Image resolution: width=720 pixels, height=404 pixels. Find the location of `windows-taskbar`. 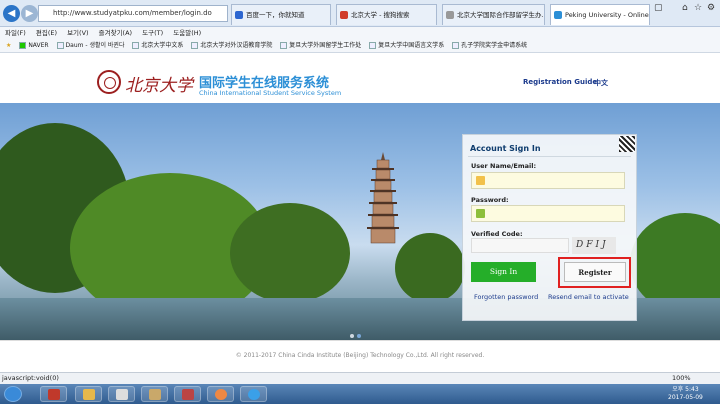

windows-taskbar is located at coordinates (360, 394).